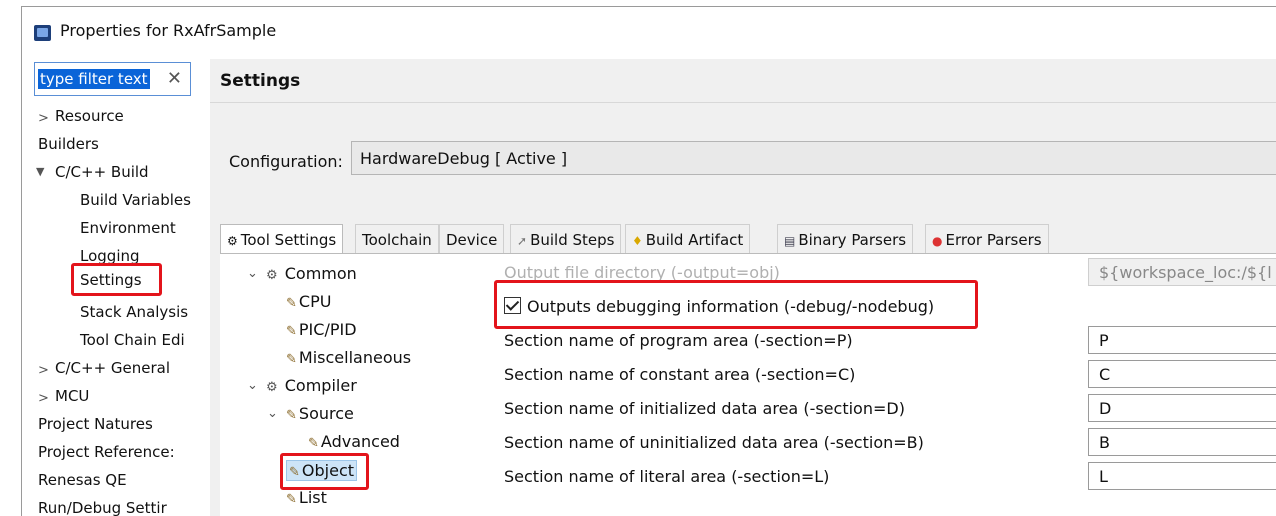 Image resolution: width=1276 pixels, height=516 pixels. I want to click on nav-item-project-references: Project Reference:, so click(106, 452).